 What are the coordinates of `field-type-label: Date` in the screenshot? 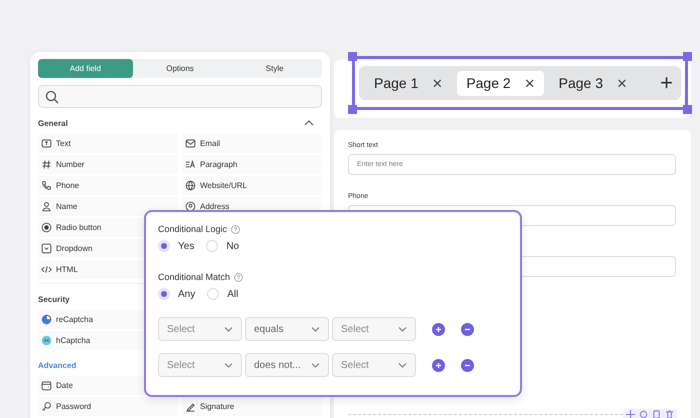 It's located at (64, 385).